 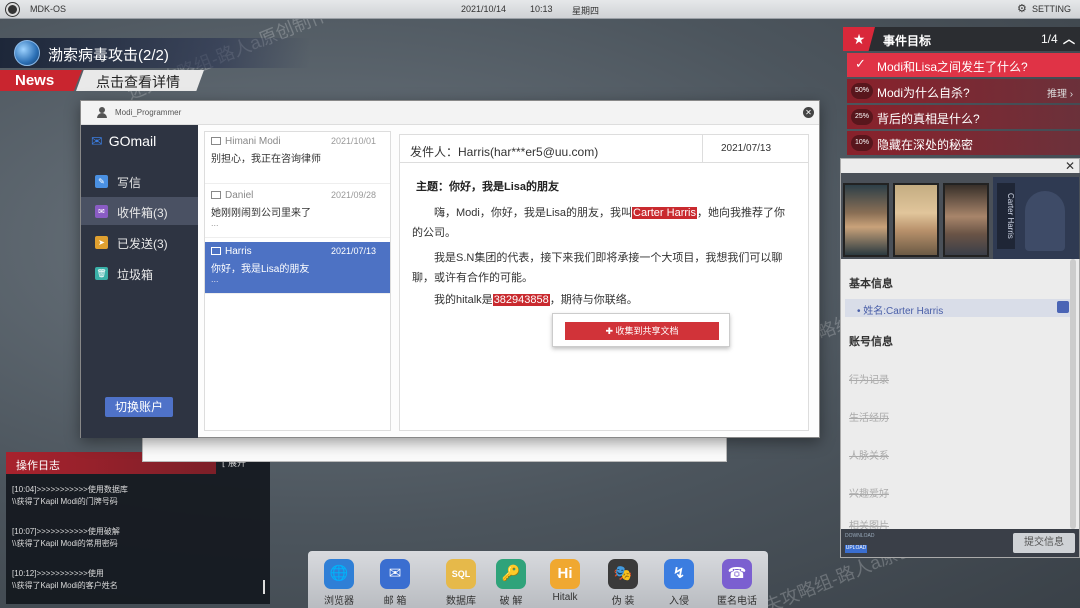 I want to click on nav-inbox: ✉ 收件箱(3), so click(x=139, y=211).